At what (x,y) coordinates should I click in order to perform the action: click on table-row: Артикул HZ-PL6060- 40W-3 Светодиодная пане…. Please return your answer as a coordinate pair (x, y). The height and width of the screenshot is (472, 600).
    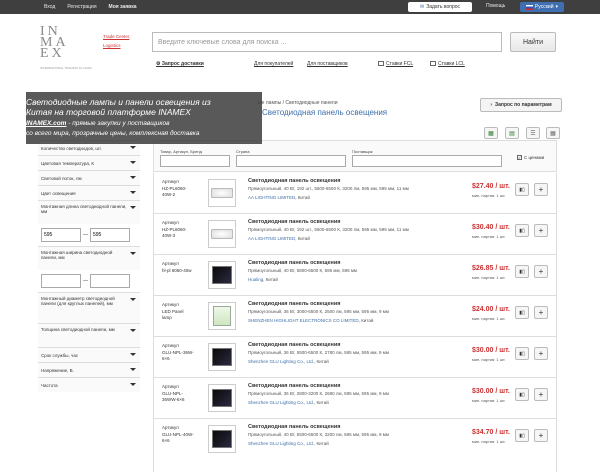
    Looking at the image, I should click on (355, 234).